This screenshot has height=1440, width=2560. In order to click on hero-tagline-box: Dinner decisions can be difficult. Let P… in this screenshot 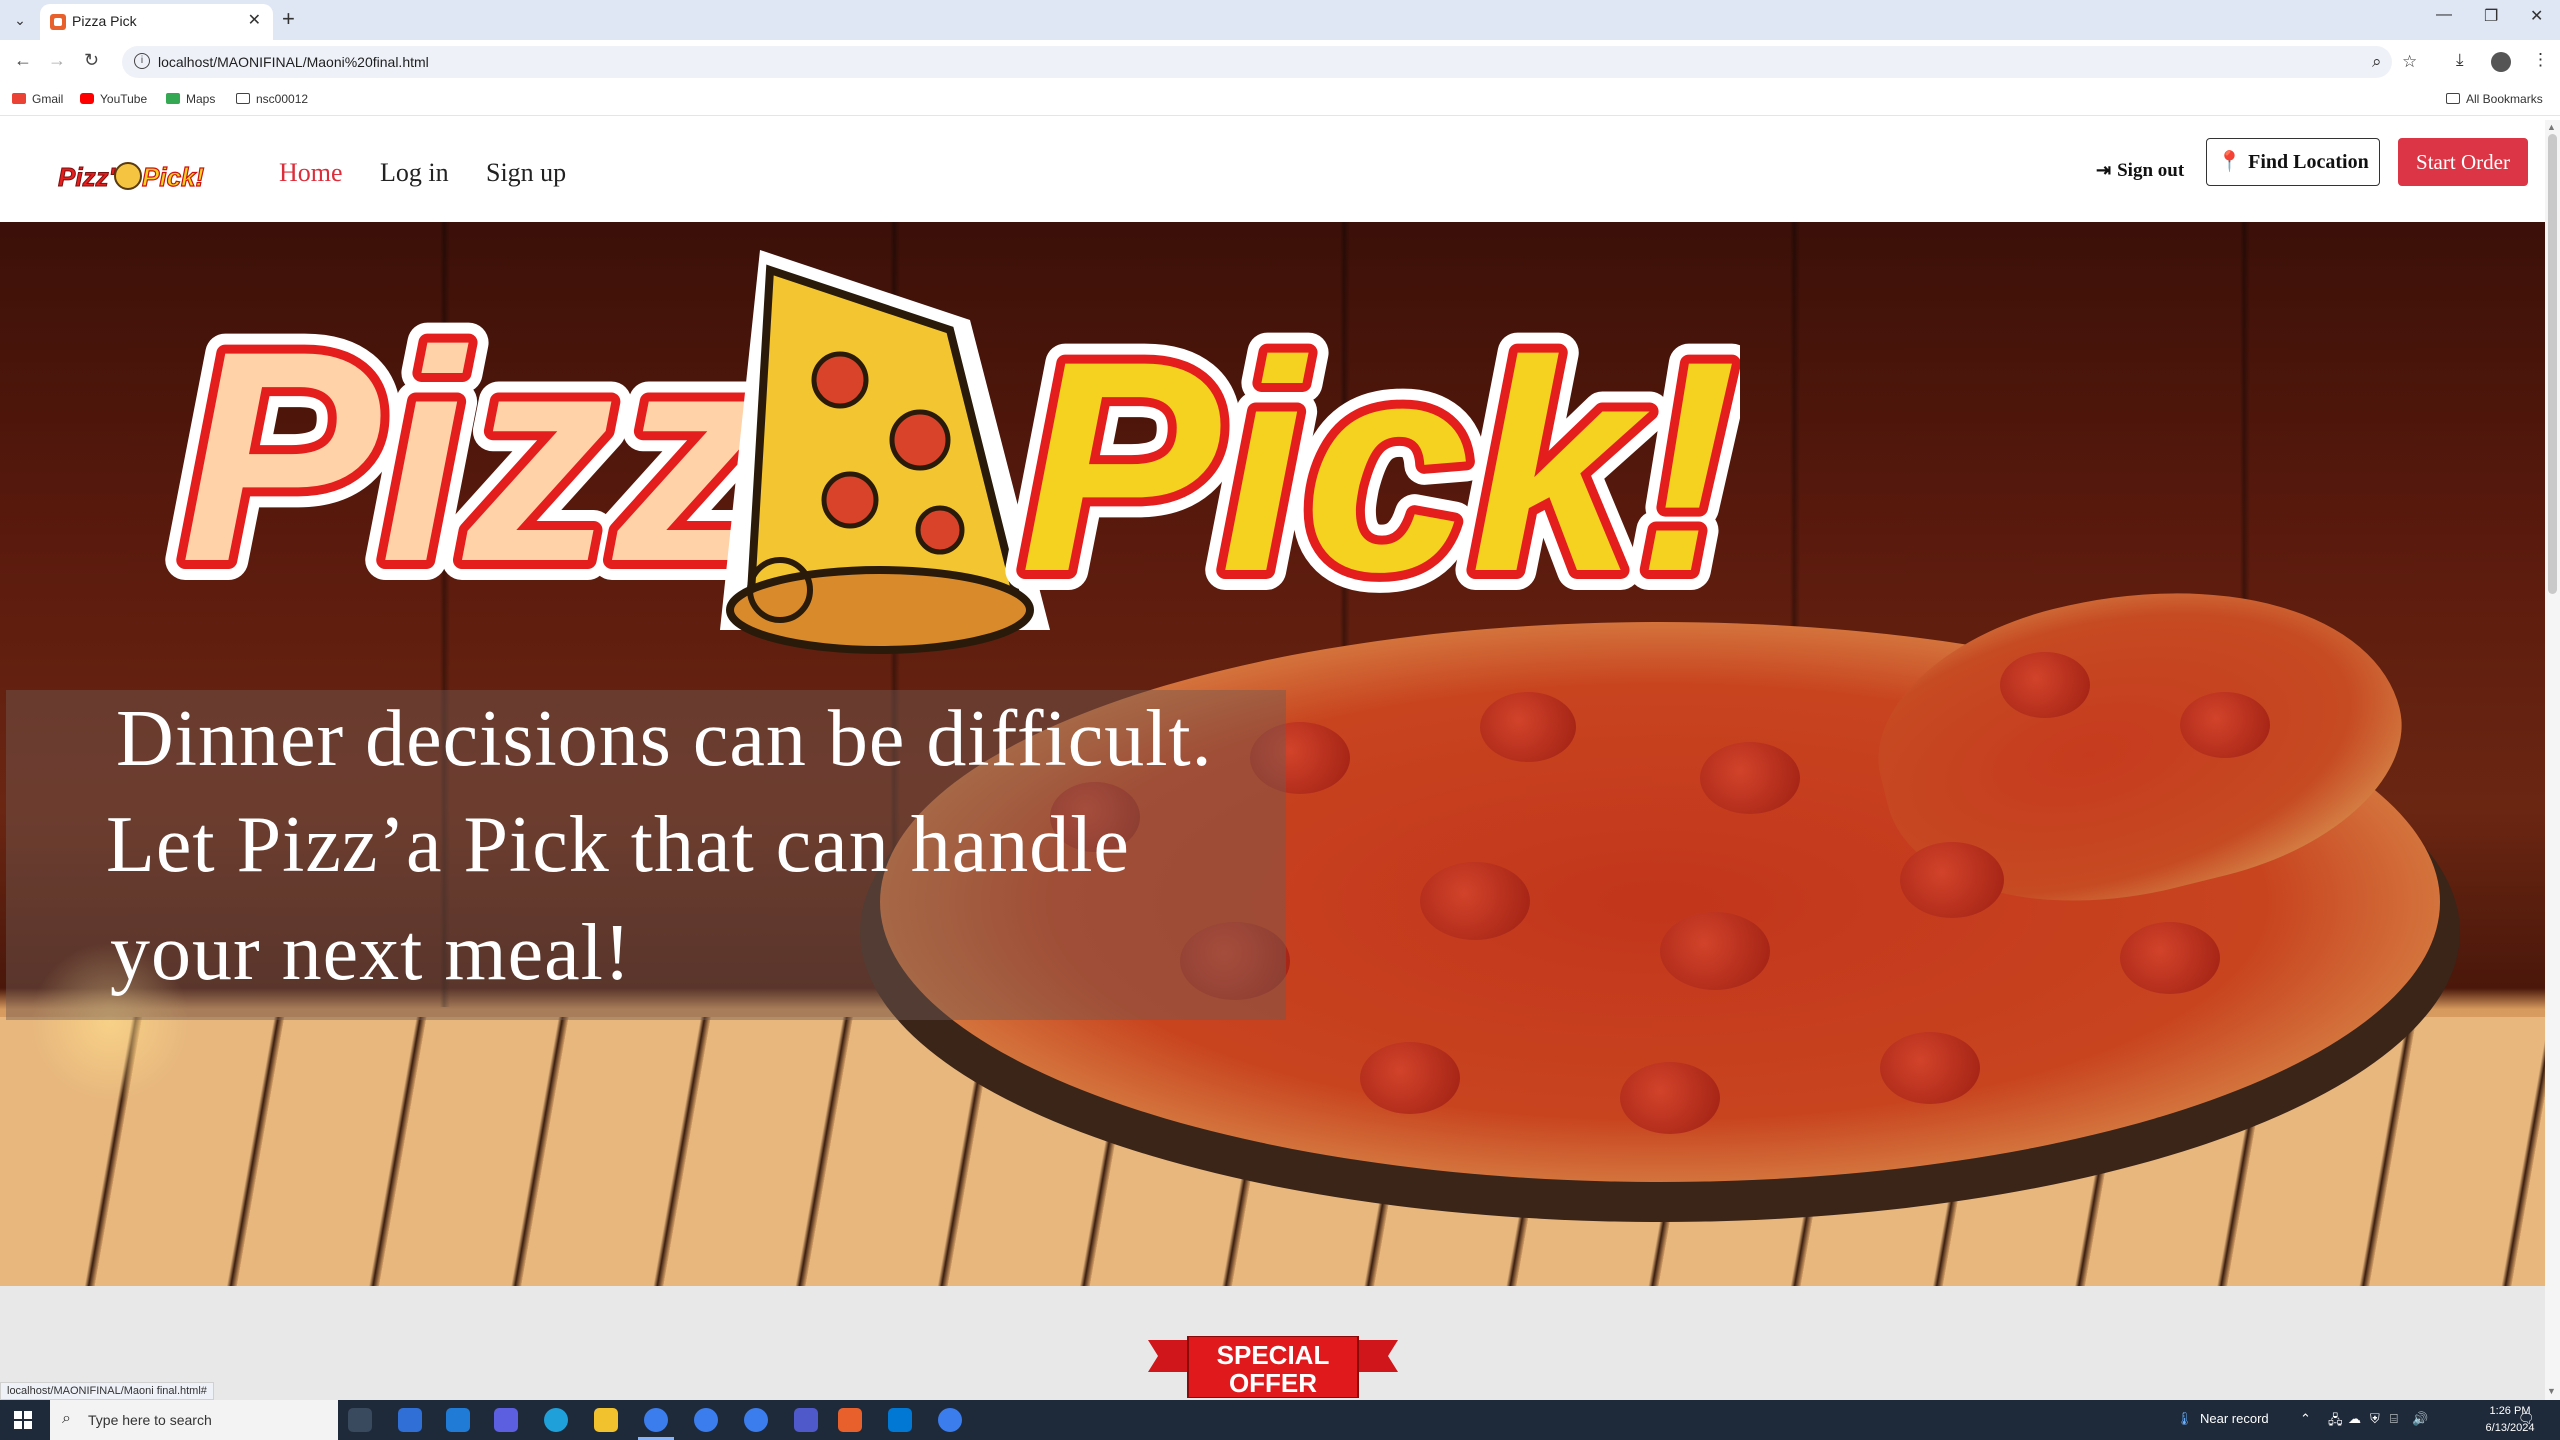, I will do `click(646, 855)`.